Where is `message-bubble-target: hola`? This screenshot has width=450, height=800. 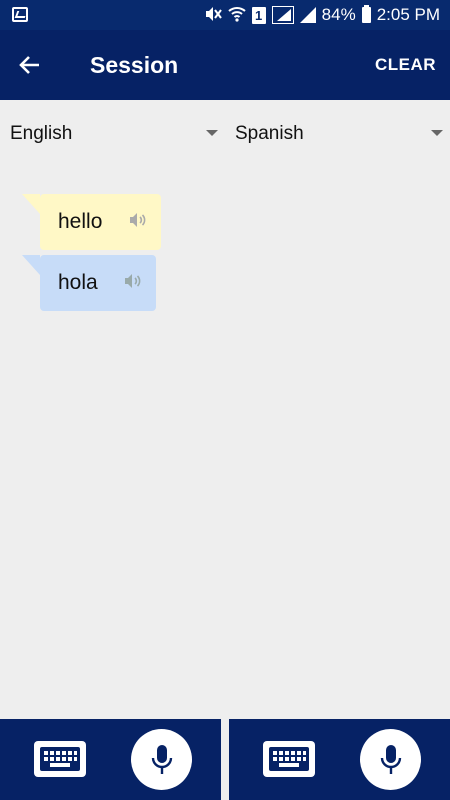 message-bubble-target: hola is located at coordinates (89, 283).